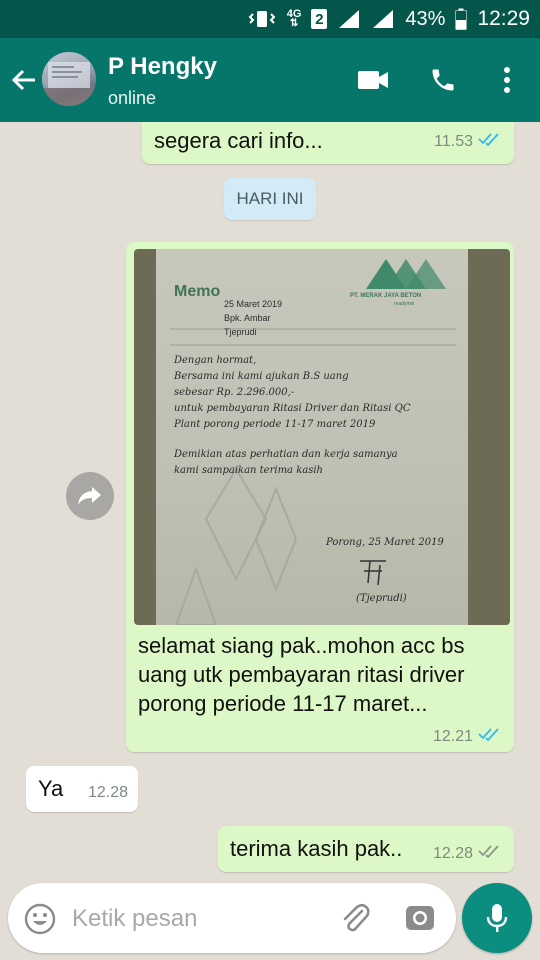 This screenshot has height=960, width=540. I want to click on memo-field-from: Tjeprudi, so click(240, 332).